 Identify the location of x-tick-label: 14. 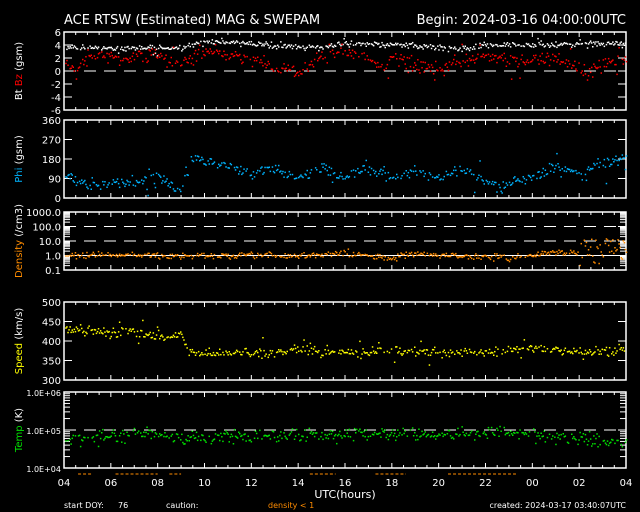
(298, 483).